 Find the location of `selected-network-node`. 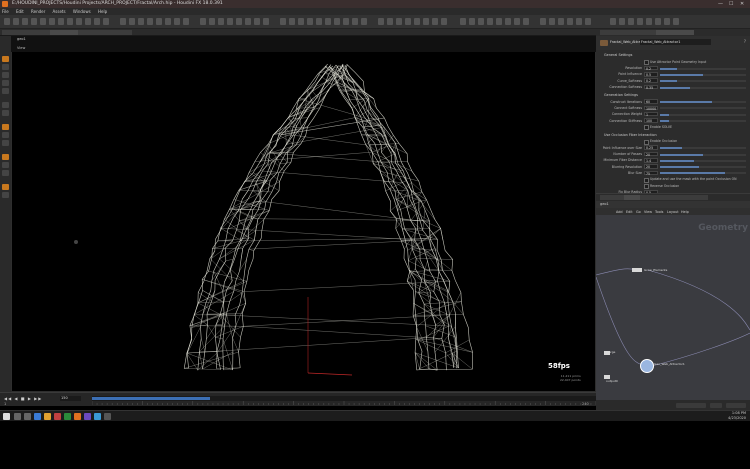

selected-network-node is located at coordinates (647, 366).